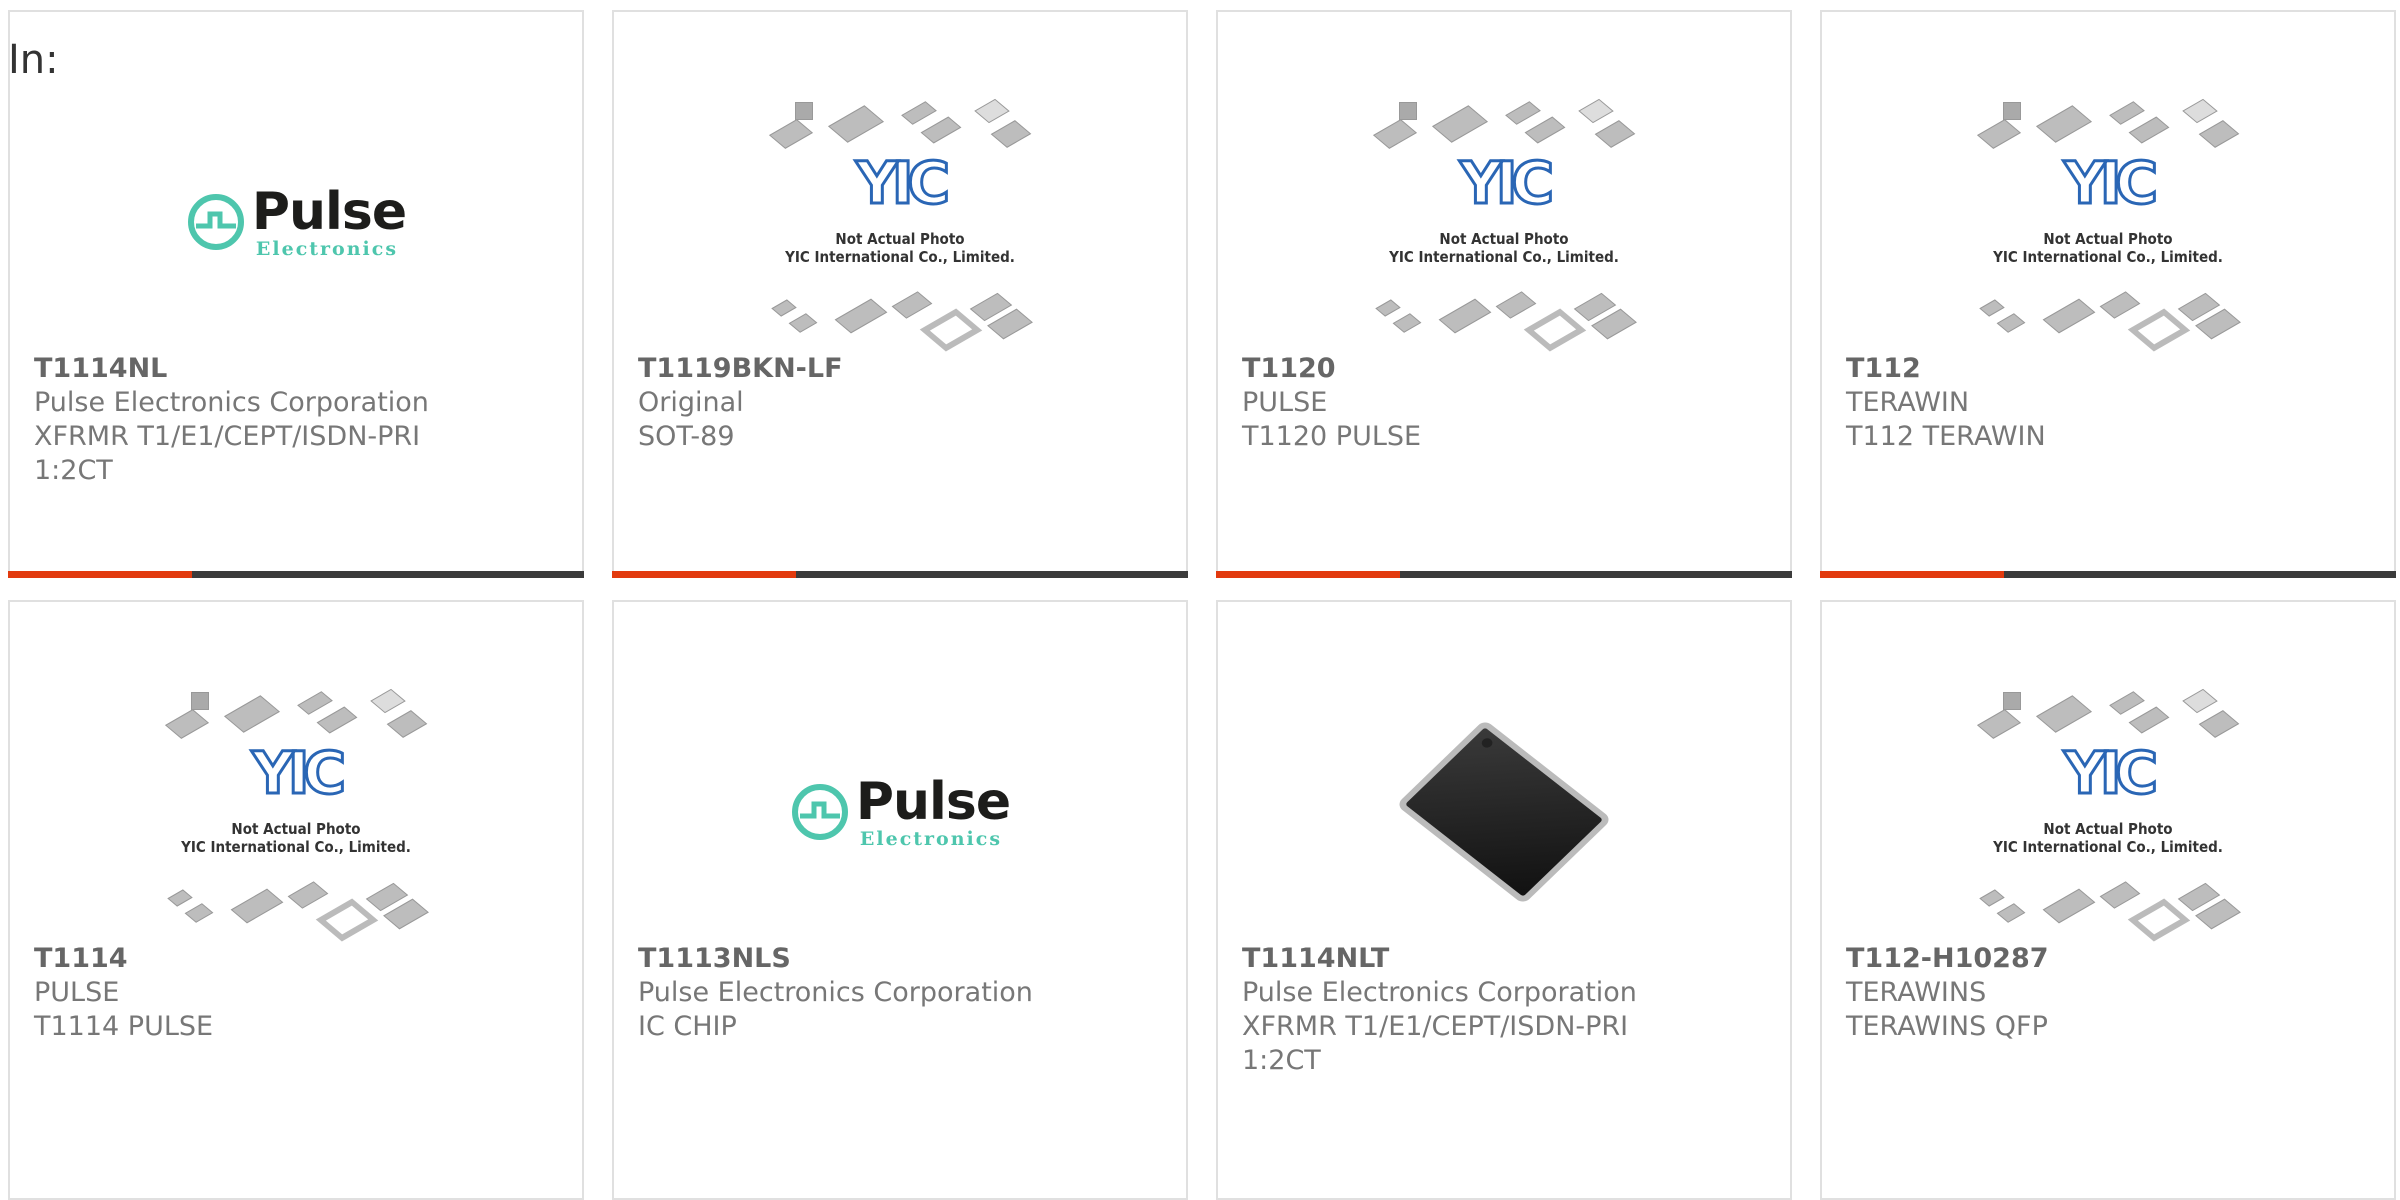 Image resolution: width=2400 pixels, height=1200 pixels. Describe the element at coordinates (902, 403) in the screenshot. I see `product-info: T1119BKN-LF Original SOT-89` at that location.